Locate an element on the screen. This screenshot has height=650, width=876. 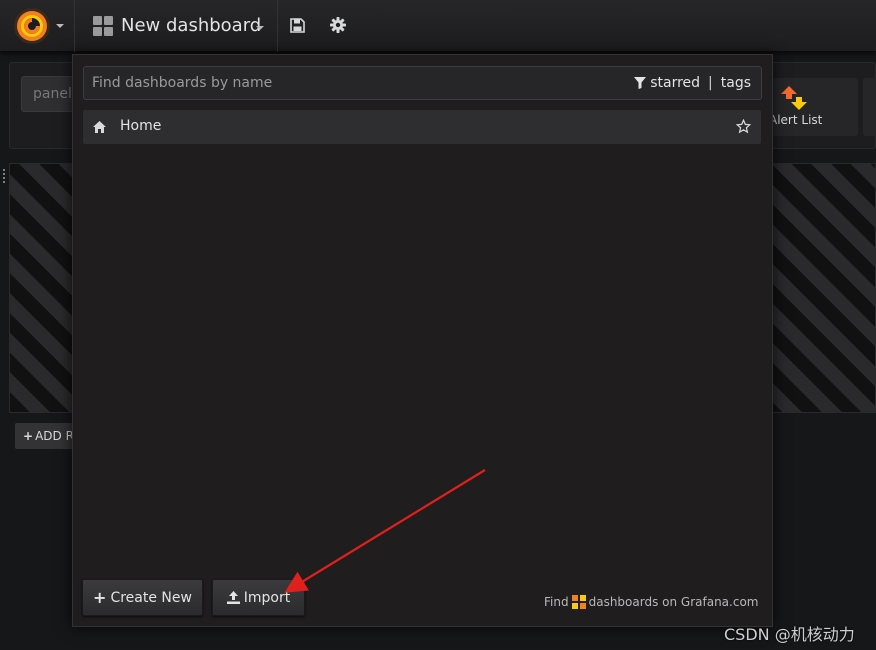
add-row-label: ADD R is located at coordinates (54, 436).